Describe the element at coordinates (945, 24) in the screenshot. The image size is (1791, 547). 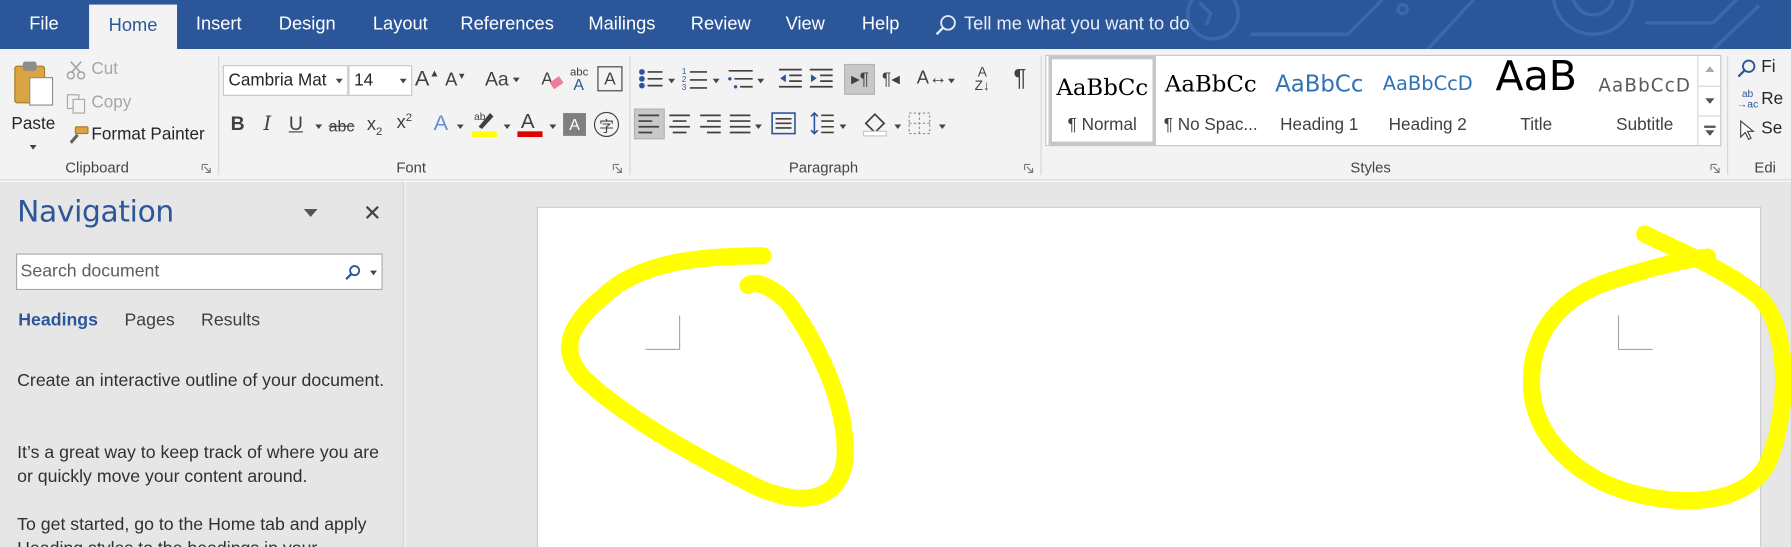
I see `lightbulb-search-icon` at that location.